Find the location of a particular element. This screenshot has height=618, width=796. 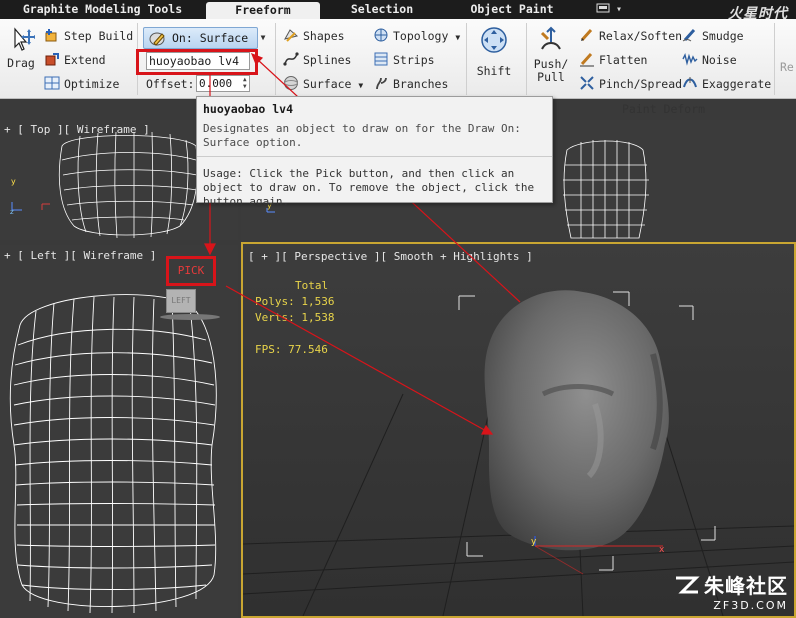

site-watermark: 朱峰社区 ZF3D.COM is located at coordinates (731, 591).